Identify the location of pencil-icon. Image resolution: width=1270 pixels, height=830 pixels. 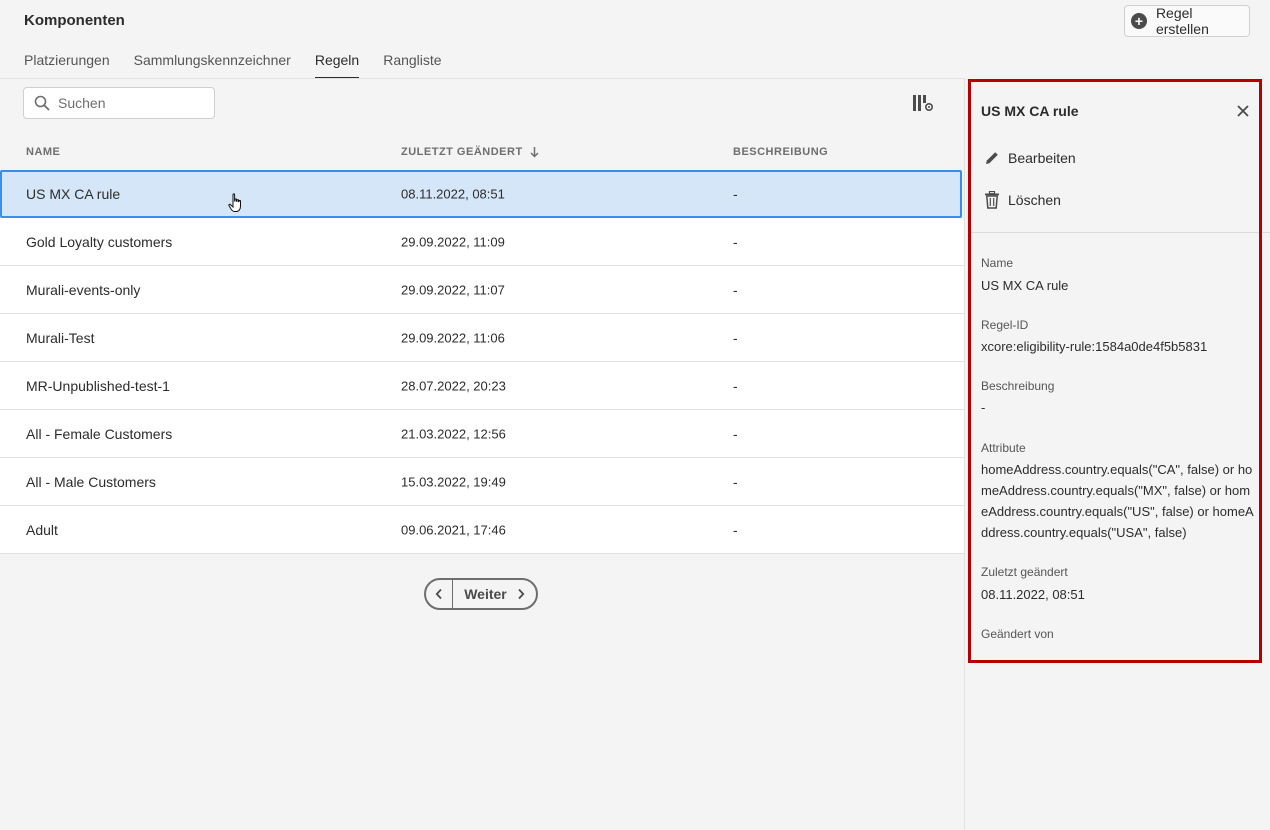
(992, 158).